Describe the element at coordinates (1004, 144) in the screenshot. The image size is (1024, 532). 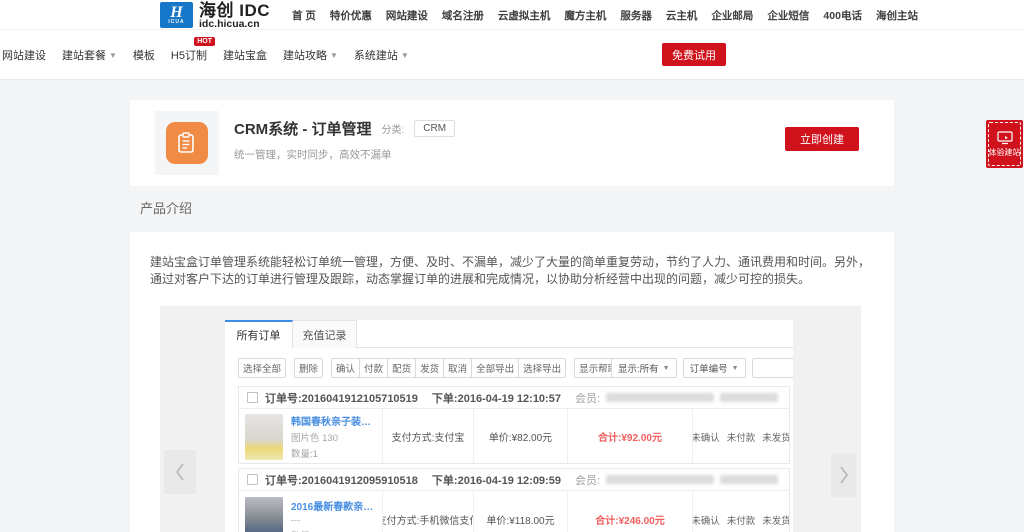
I see `trial-site-widget: 体验建站` at that location.